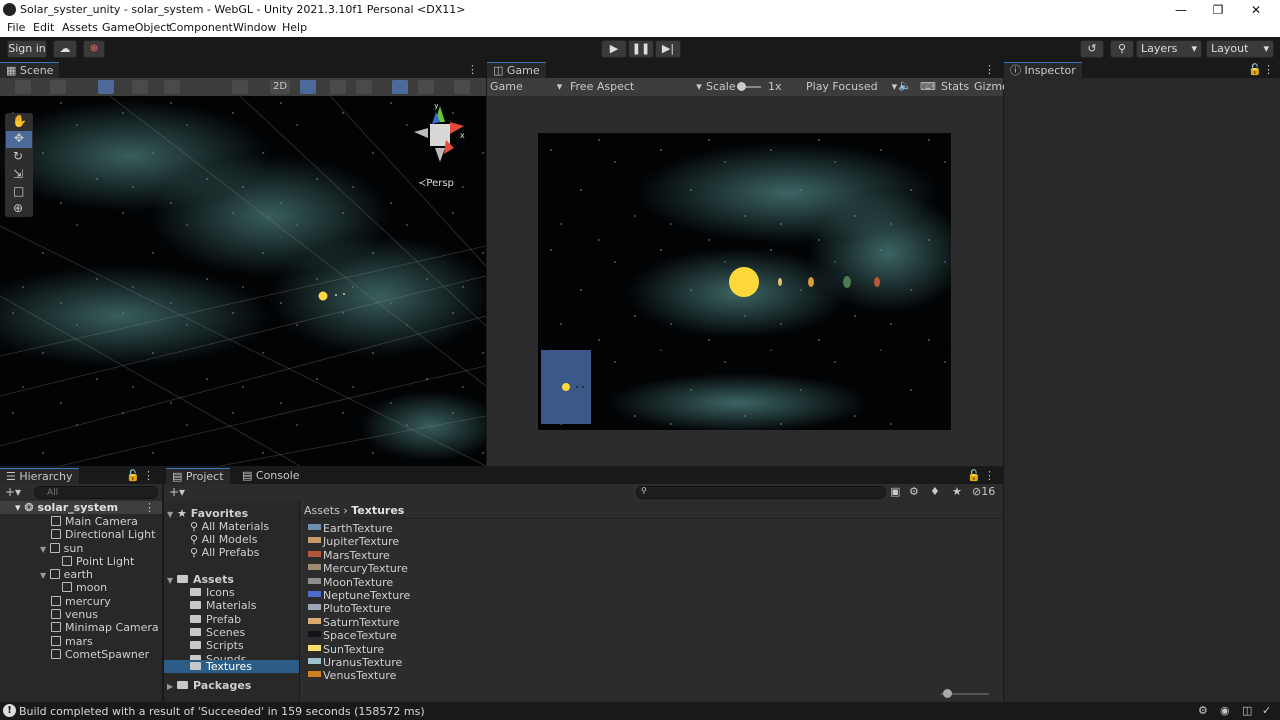 This screenshot has width=1280, height=720. Describe the element at coordinates (19, 121) in the screenshot. I see `hand-tool-icon: ✋` at that location.